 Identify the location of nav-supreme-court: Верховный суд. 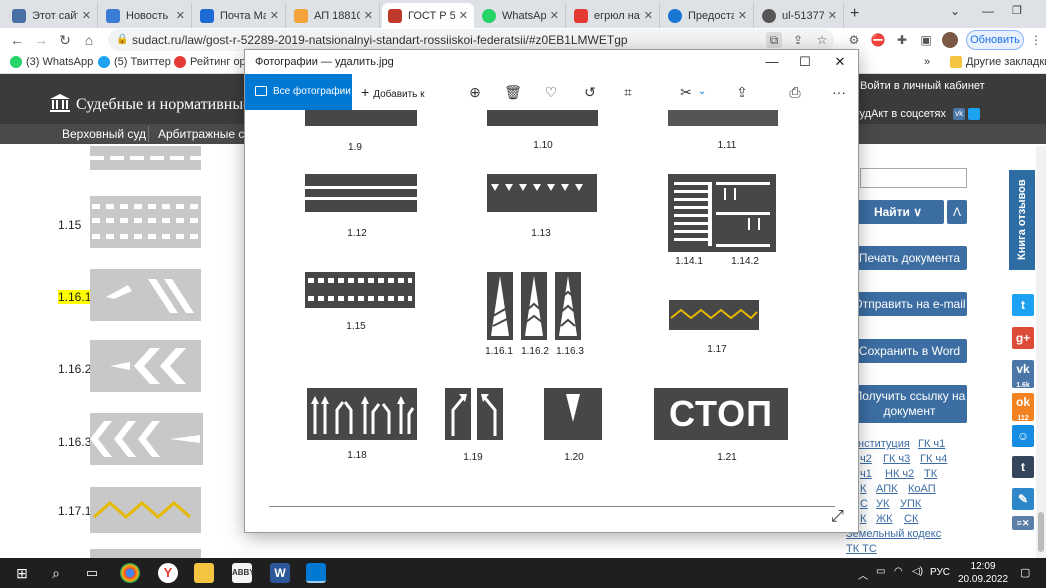
(104, 134).